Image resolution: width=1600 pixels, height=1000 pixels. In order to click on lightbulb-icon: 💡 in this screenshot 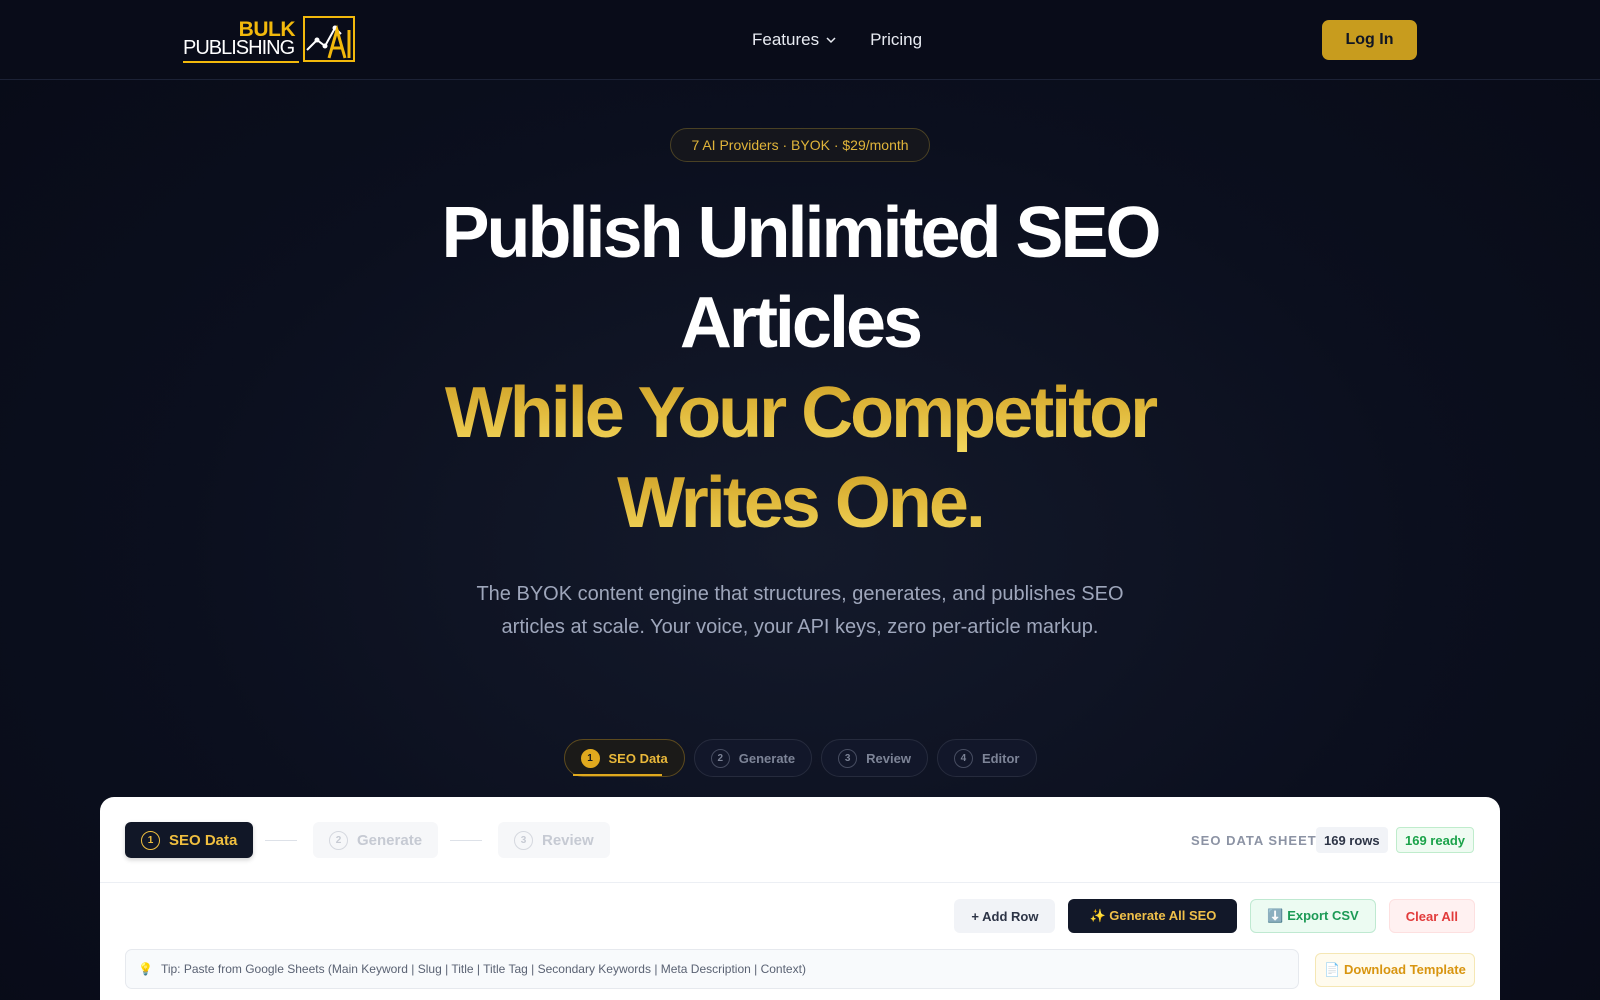, I will do `click(145, 969)`.